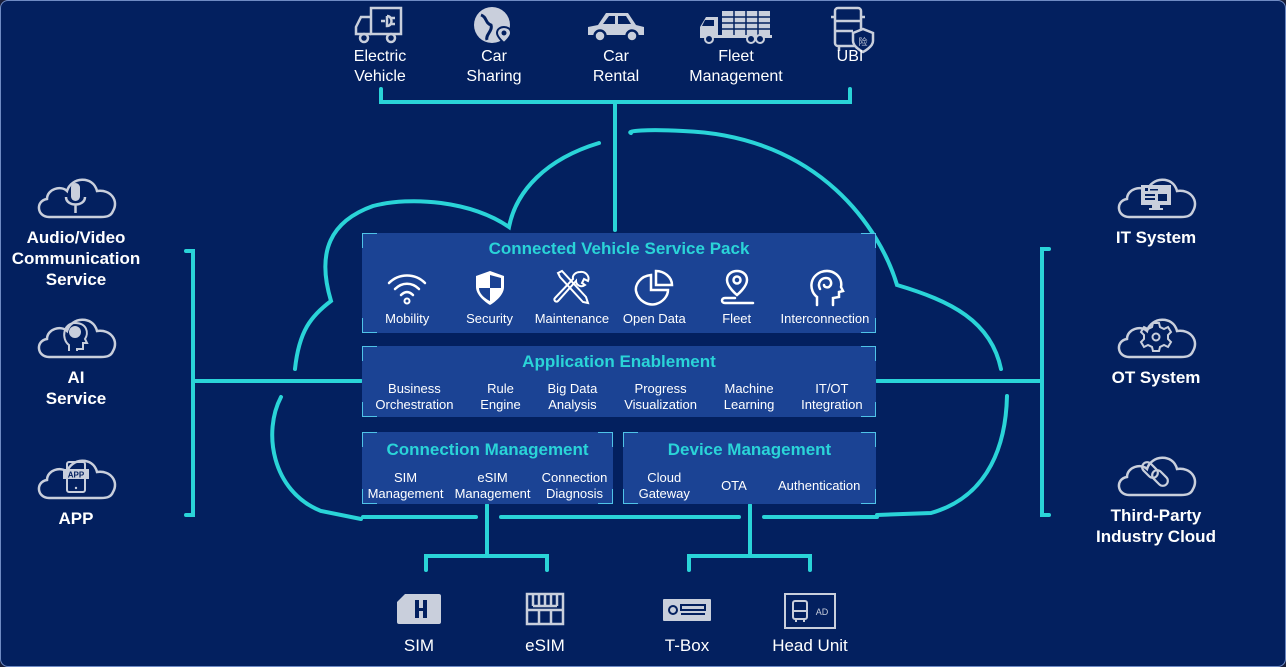  What do you see at coordinates (810, 611) in the screenshot?
I see `head-unit-icon: AD` at bounding box center [810, 611].